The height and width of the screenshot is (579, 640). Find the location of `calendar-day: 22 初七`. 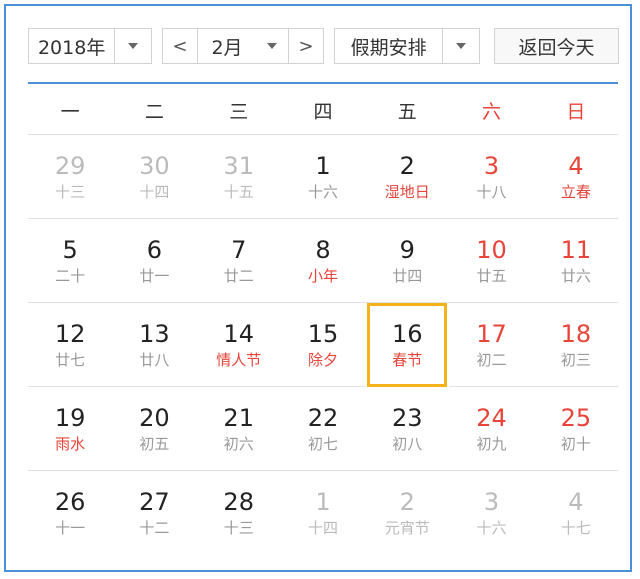

calendar-day: 22 初七 is located at coordinates (323, 429).